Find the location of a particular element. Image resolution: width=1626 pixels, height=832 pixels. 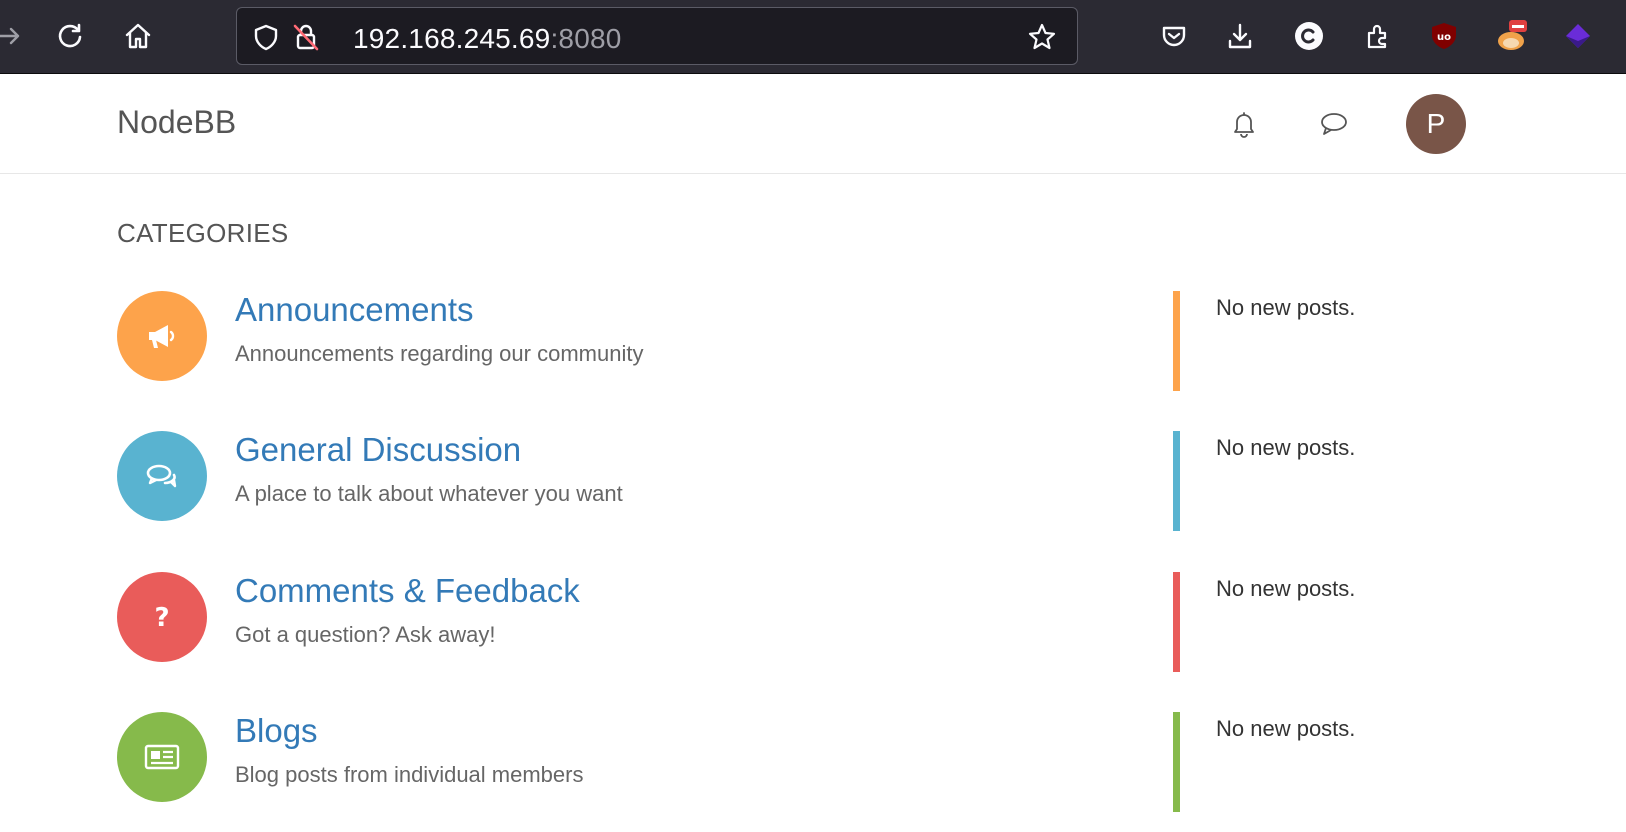

url-text: 192.168.245.69:8080 is located at coordinates (487, 39).